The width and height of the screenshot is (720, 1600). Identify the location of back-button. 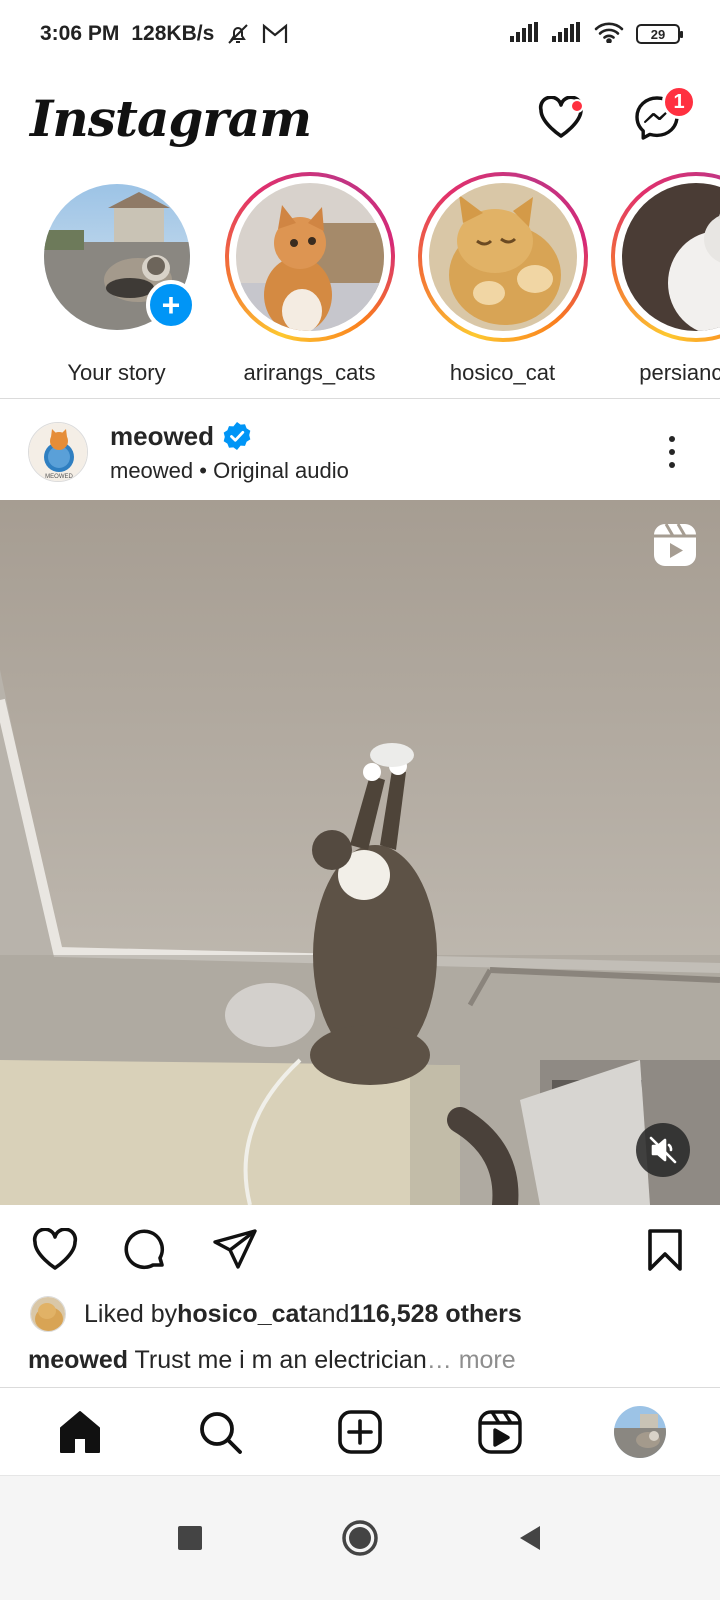
(530, 1538).